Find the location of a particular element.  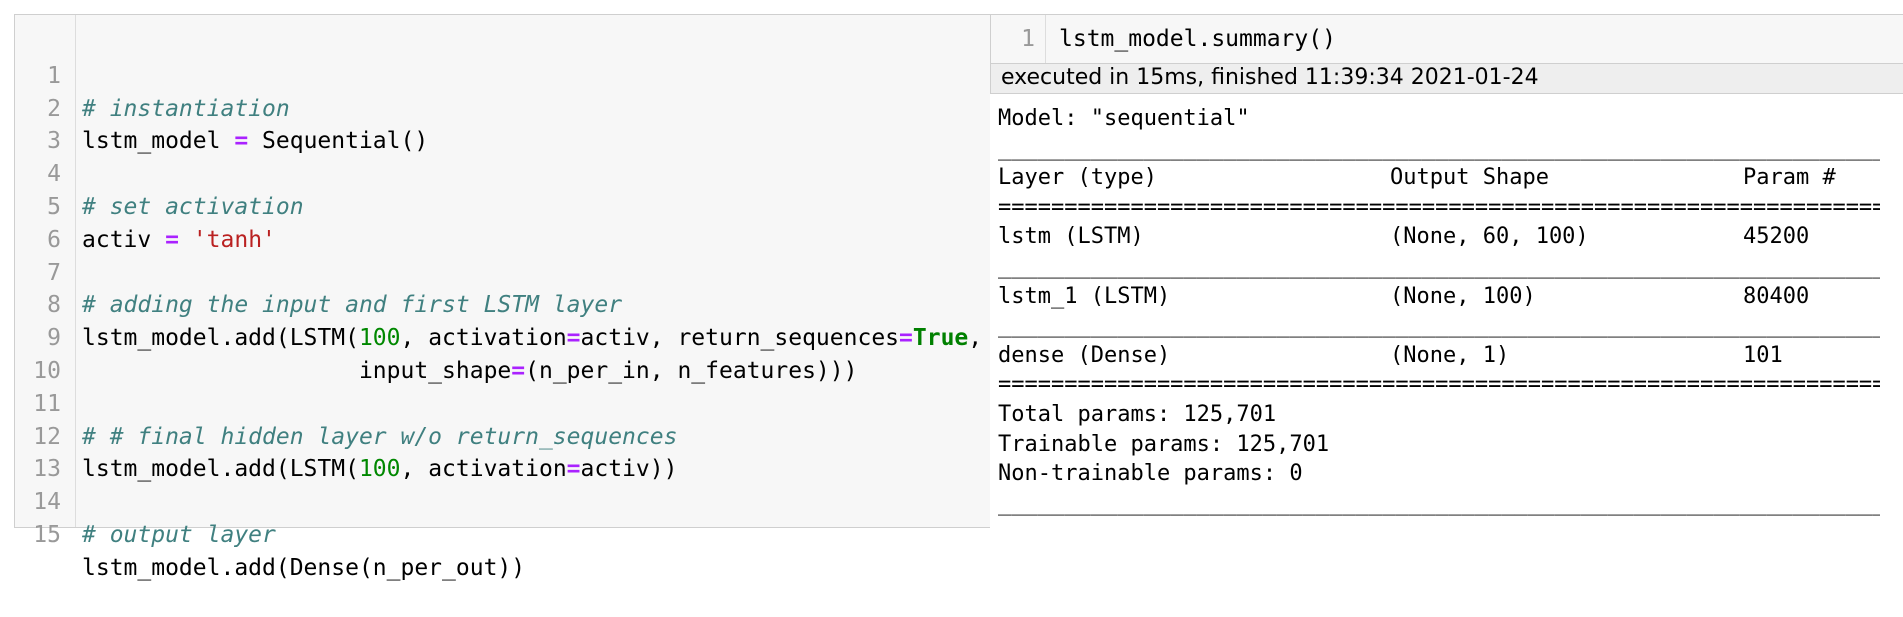

summary-table-row: lstm_1 (LSTM) (None, 100) 80400 is located at coordinates (1438, 297).